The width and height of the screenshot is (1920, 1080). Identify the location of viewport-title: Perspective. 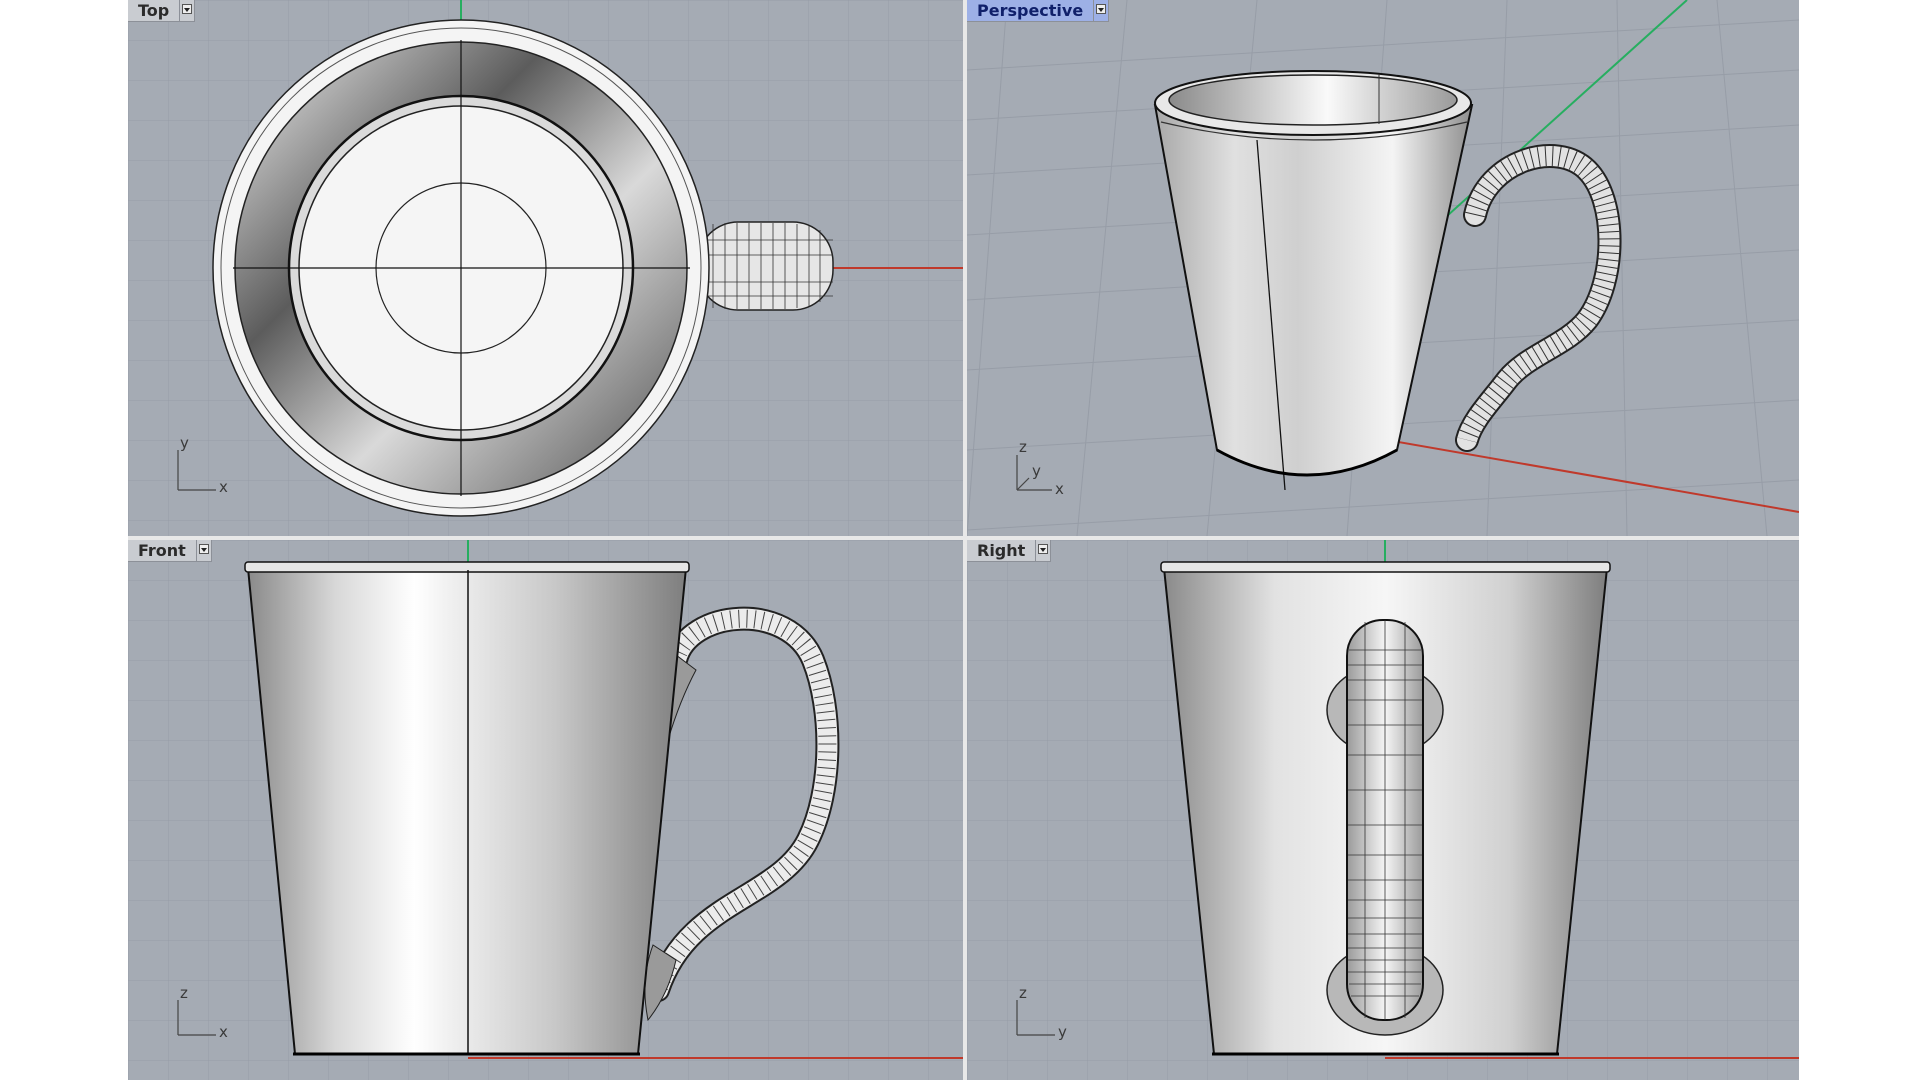
(1031, 11).